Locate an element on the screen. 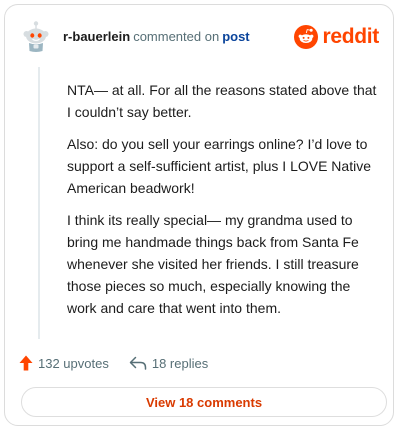 This screenshot has height=432, width=400. action-text: commented on is located at coordinates (176, 36).